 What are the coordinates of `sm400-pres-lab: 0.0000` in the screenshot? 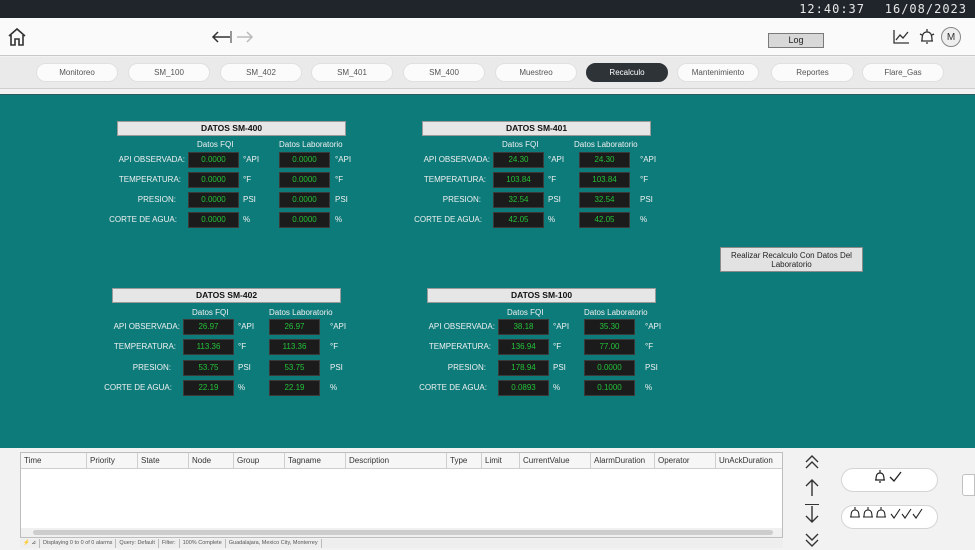 It's located at (304, 200).